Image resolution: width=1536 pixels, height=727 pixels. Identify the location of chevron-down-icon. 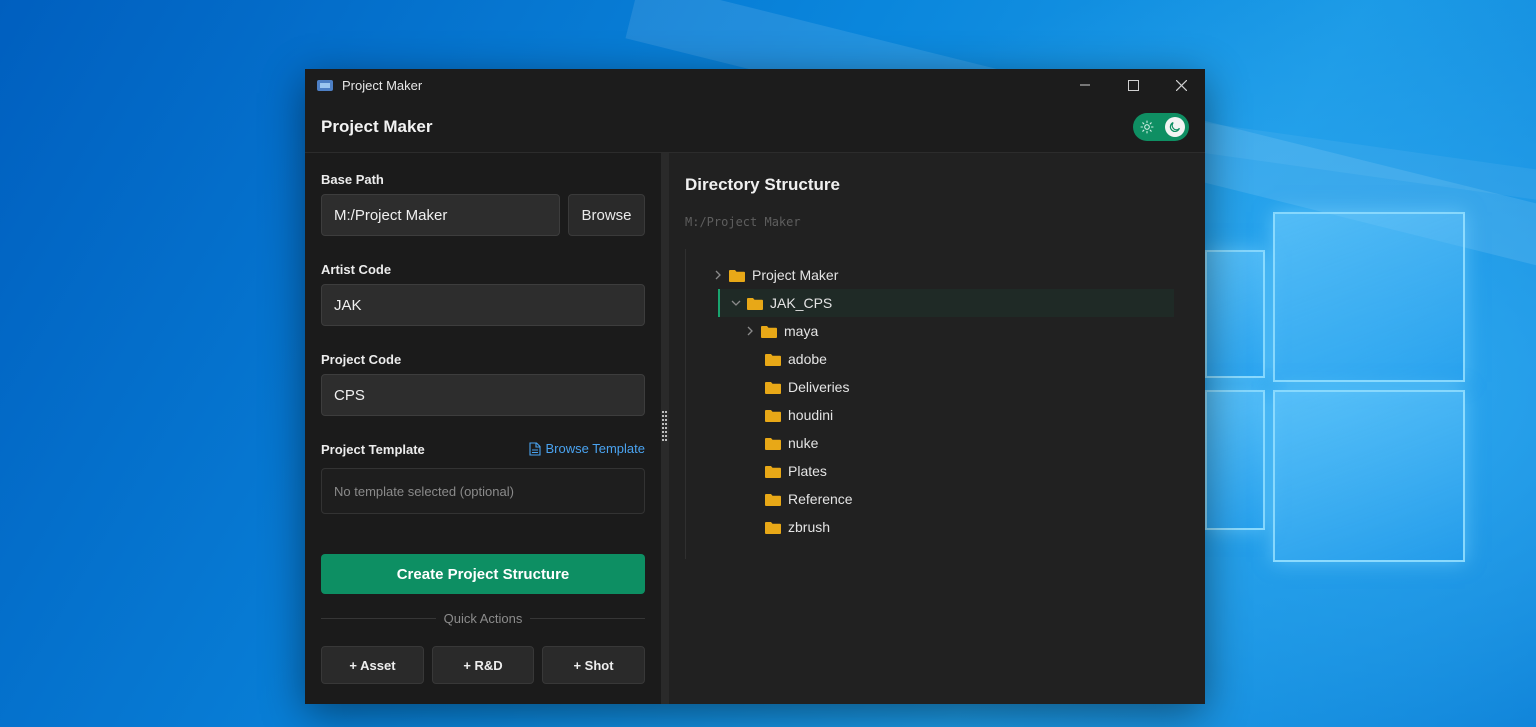
(736, 303).